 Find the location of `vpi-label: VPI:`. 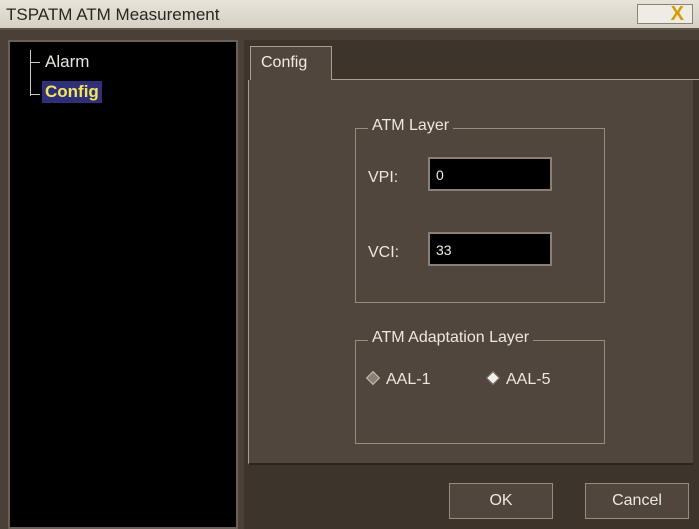

vpi-label: VPI: is located at coordinates (383, 177).